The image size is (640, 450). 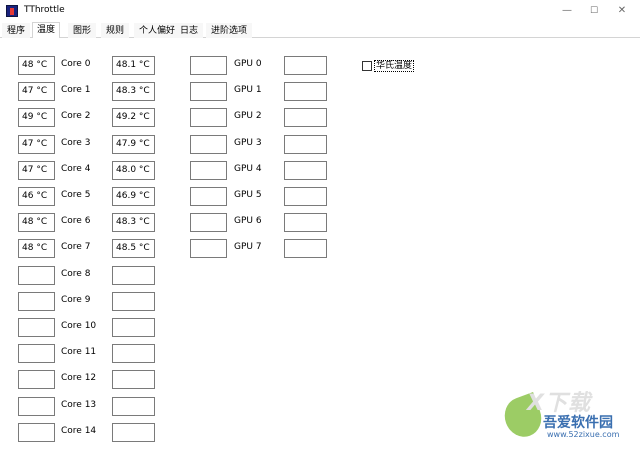 What do you see at coordinates (320, 30) in the screenshot?
I see `tab-bar: 程序 温度 图形 规则 个人偏好 日志 进阶选项` at bounding box center [320, 30].